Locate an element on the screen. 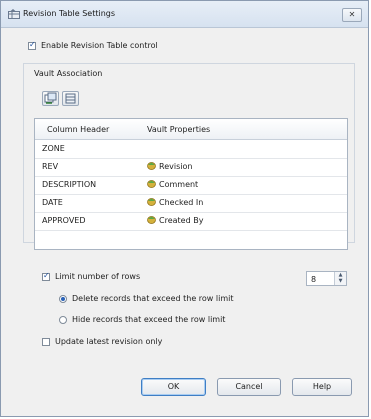  row-vault-property: Revision is located at coordinates (176, 166).